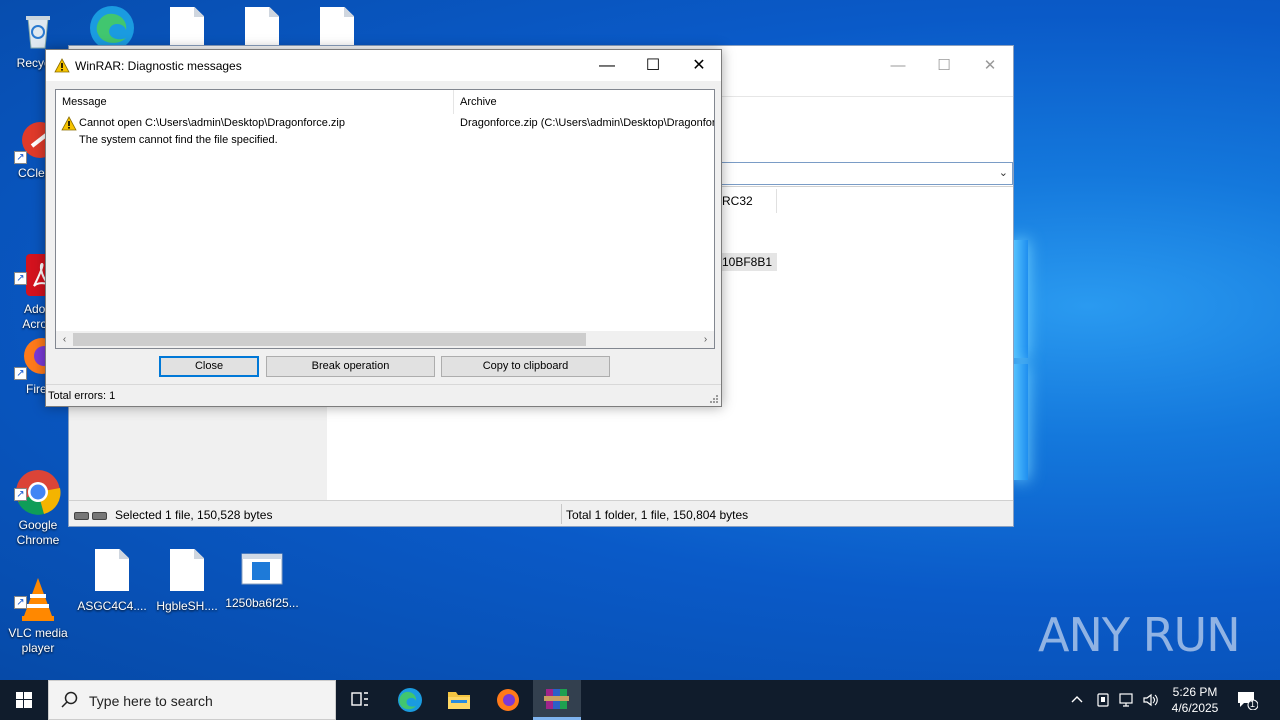 The width and height of the screenshot is (1280, 720). What do you see at coordinates (1195, 700) in the screenshot?
I see `taskbar-clock: 5:26 PM 4/6/2025` at bounding box center [1195, 700].